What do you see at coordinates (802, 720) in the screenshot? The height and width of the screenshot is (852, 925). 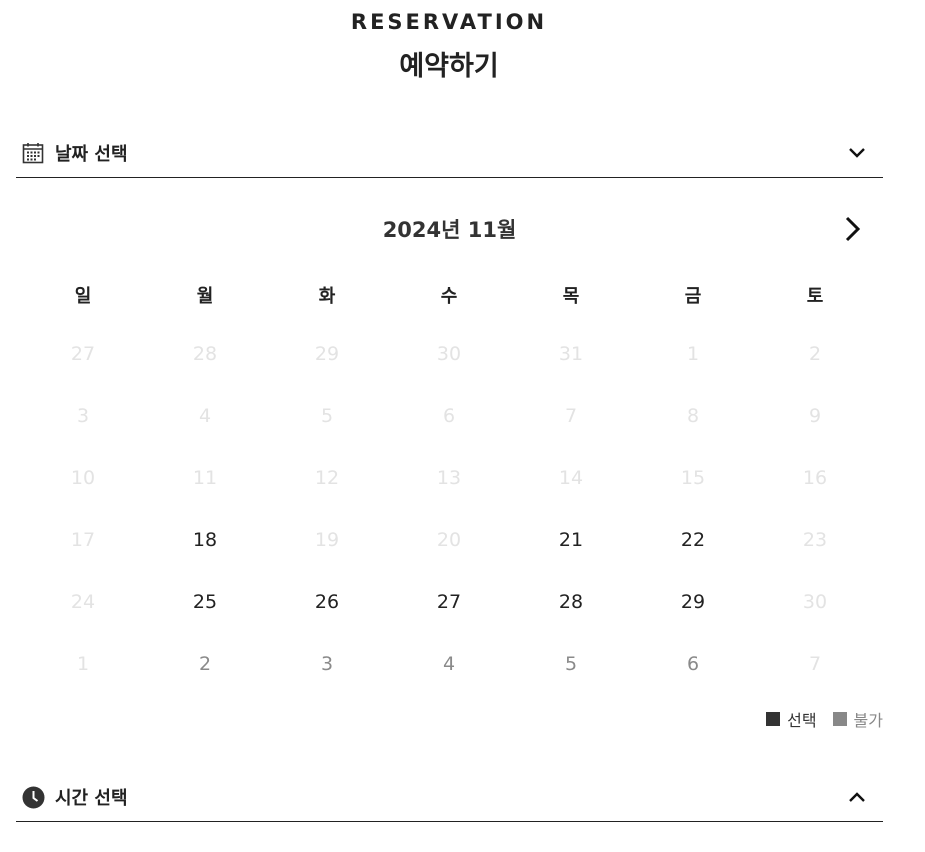 I see `legend-selected-label: 선택` at bounding box center [802, 720].